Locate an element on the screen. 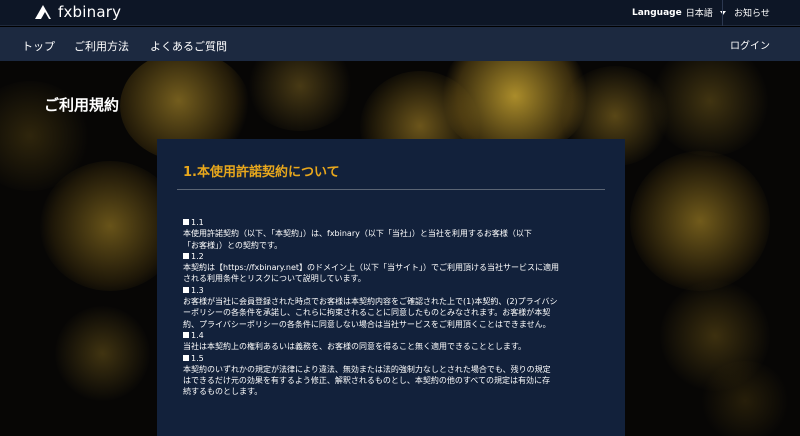  clause-number: 1.2 is located at coordinates (197, 256).